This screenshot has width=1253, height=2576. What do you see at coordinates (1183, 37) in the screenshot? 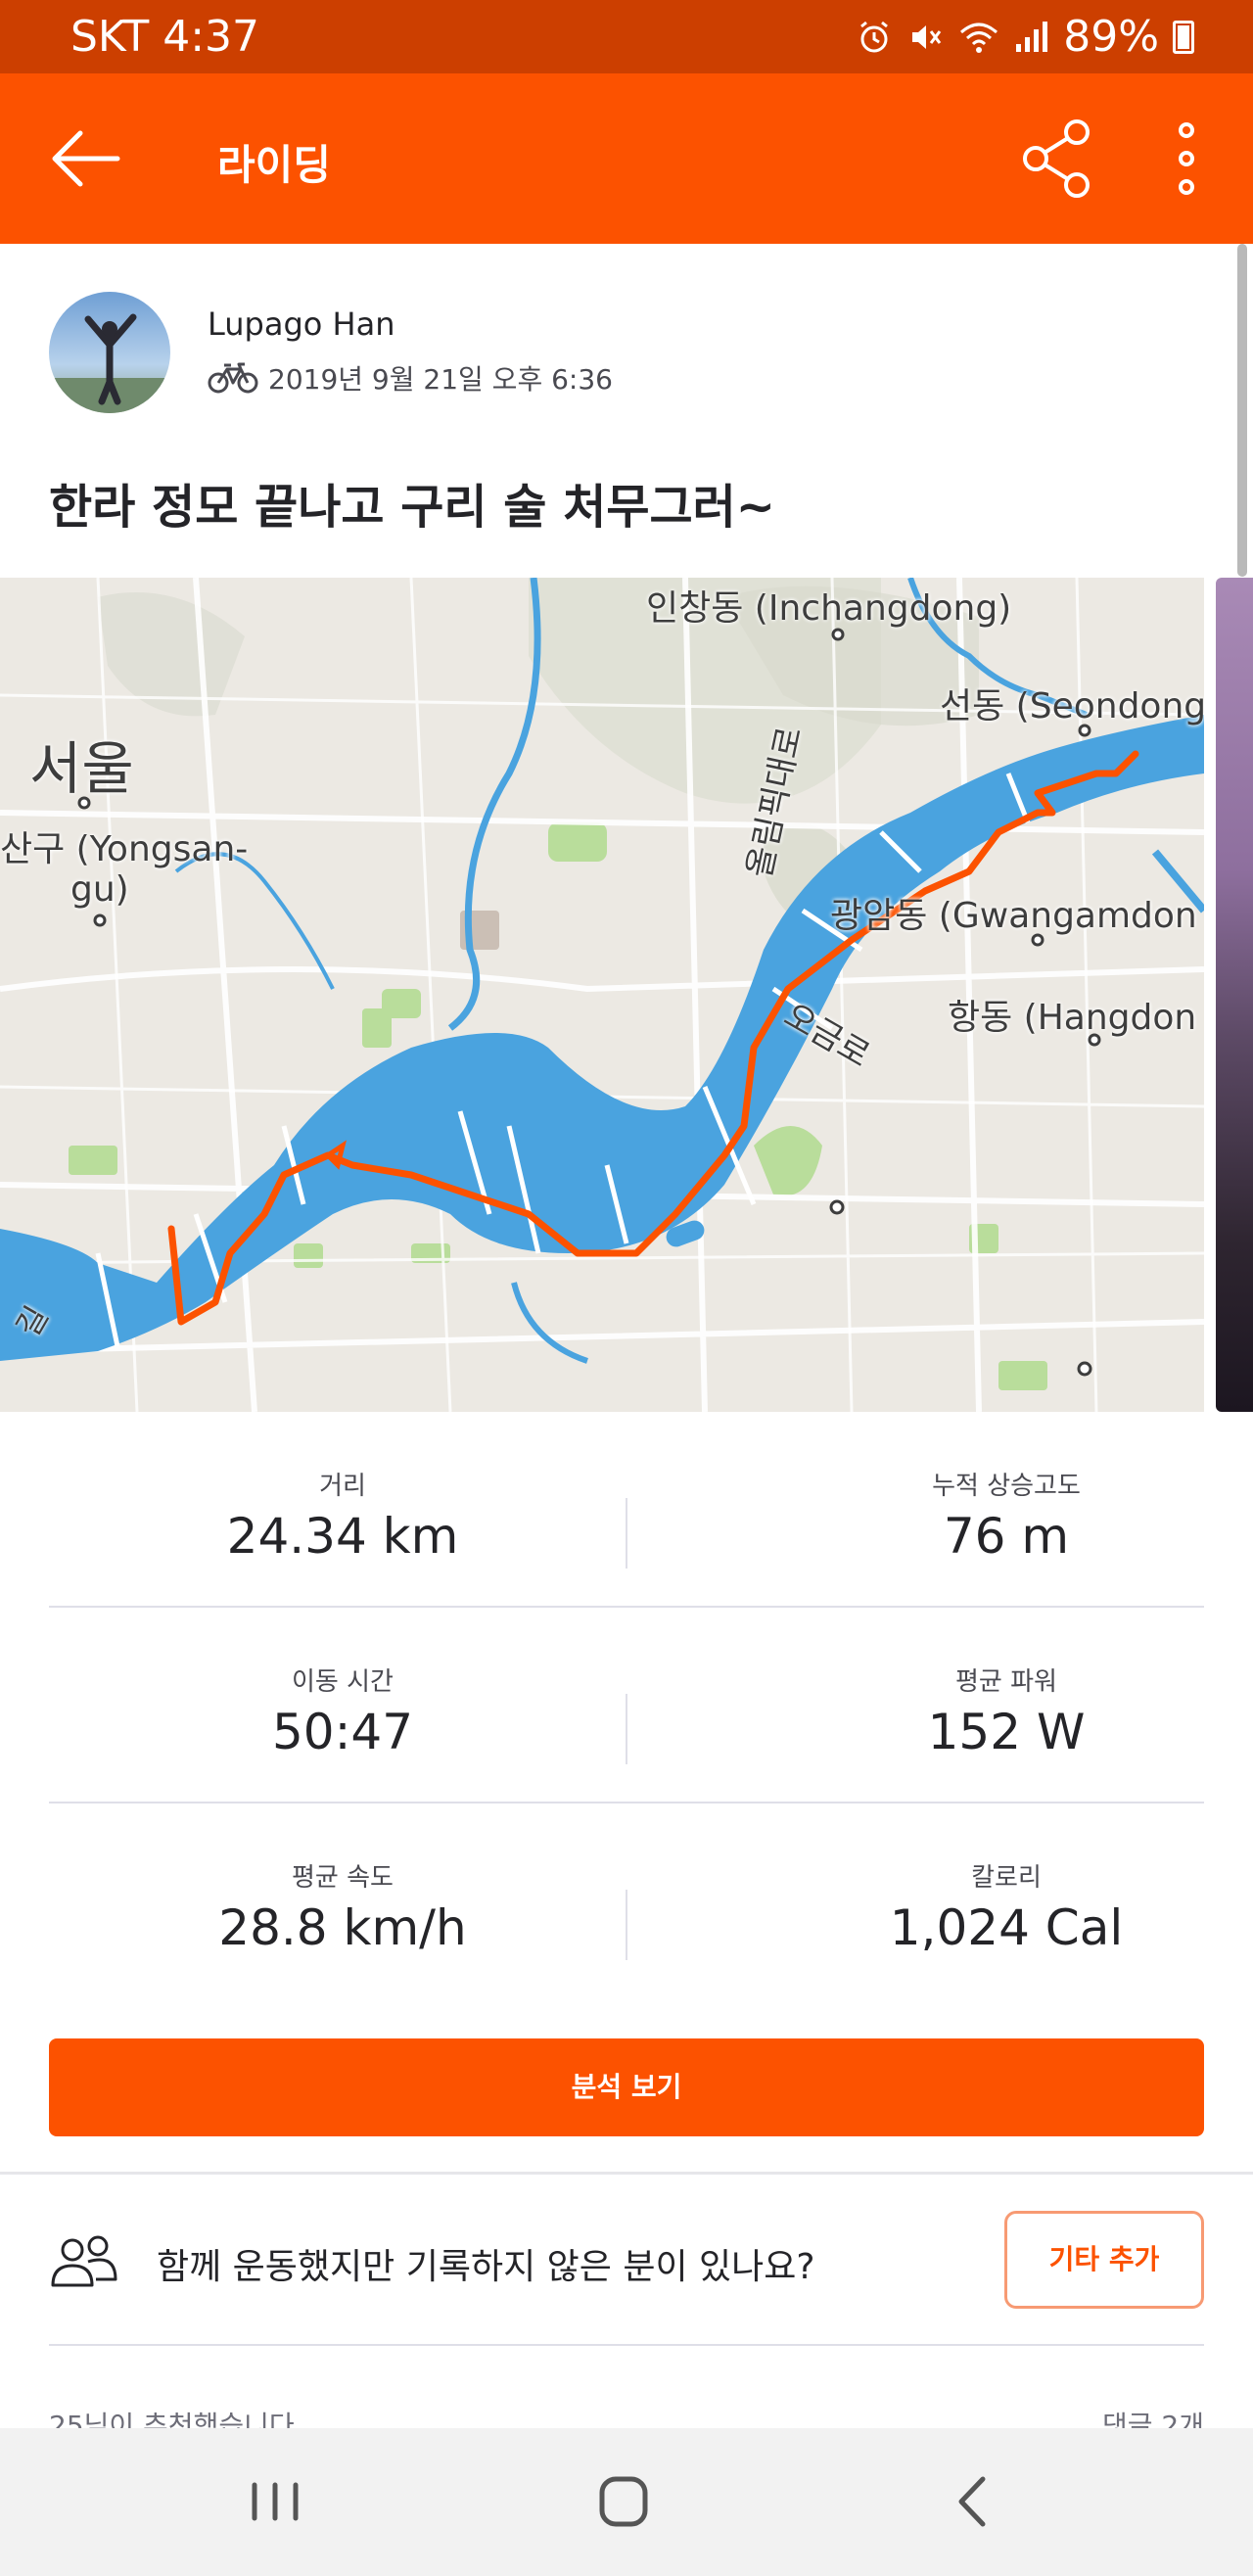
I see `battery-icon` at bounding box center [1183, 37].